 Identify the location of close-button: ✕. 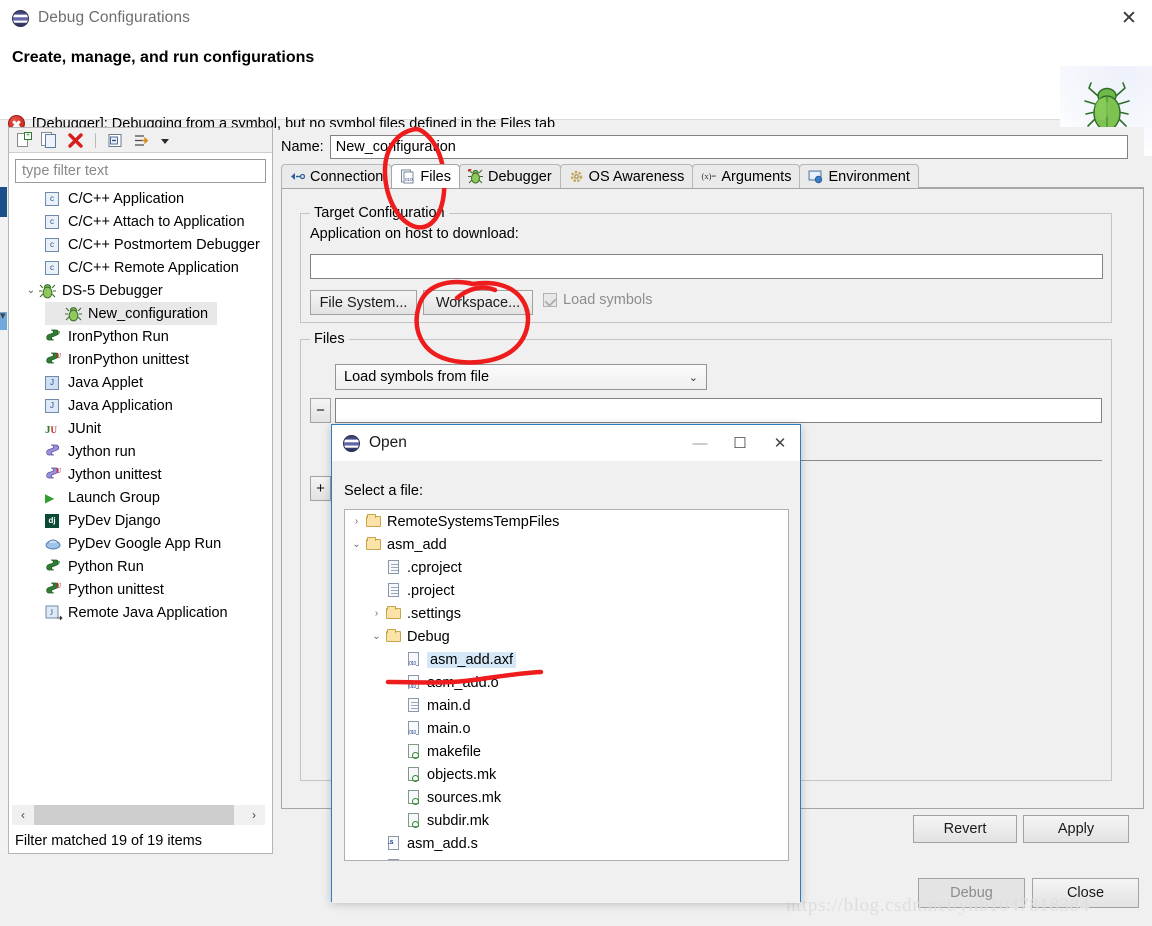
(780, 443).